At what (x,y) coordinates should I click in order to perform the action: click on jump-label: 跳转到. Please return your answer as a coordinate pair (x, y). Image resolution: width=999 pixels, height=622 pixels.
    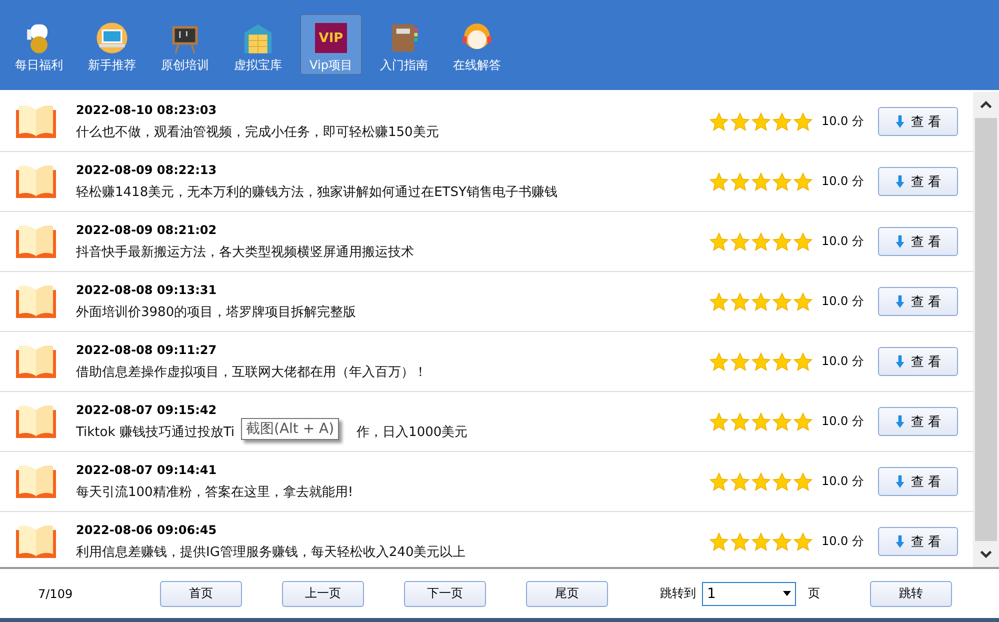
    Looking at the image, I should click on (678, 593).